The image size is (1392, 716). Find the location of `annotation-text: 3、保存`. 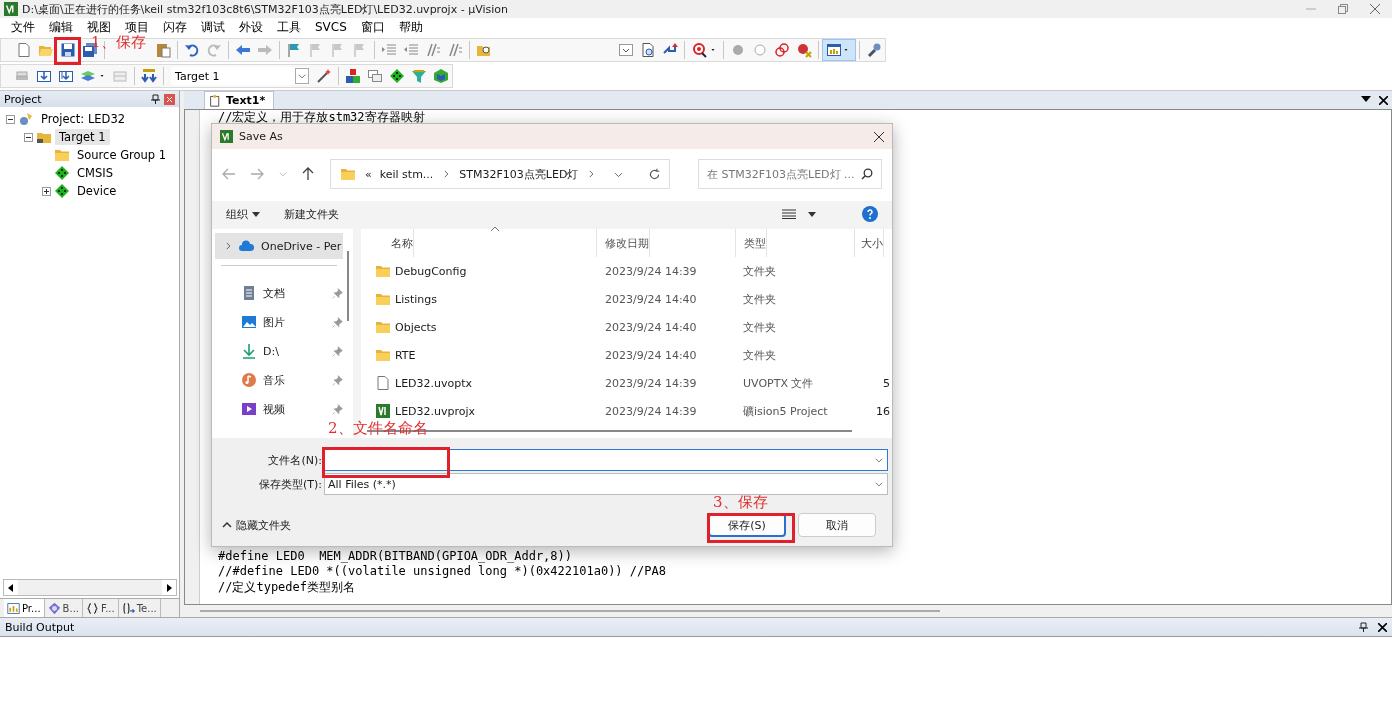

annotation-text: 3、保存 is located at coordinates (740, 502).